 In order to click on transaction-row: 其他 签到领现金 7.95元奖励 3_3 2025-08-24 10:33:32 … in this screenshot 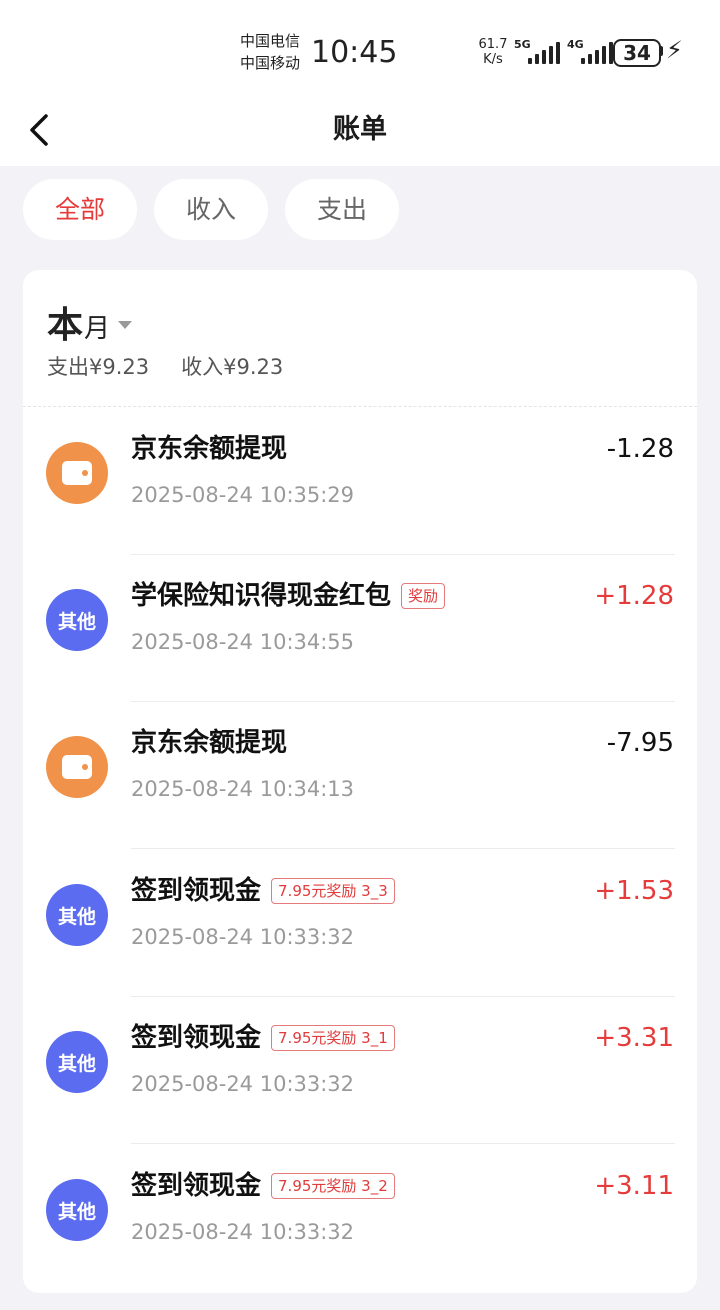, I will do `click(360, 923)`.